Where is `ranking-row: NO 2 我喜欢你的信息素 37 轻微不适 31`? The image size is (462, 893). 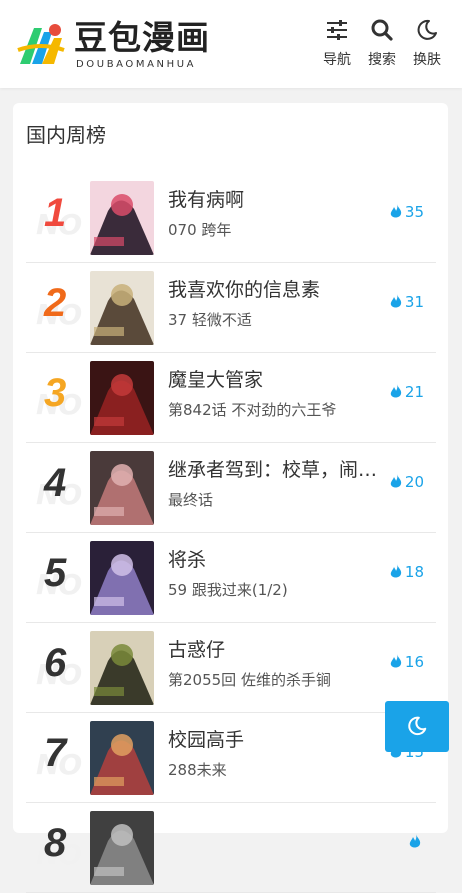
ranking-row: NO 2 我喜欢你的信息素 37 轻微不适 31 is located at coordinates (231, 308).